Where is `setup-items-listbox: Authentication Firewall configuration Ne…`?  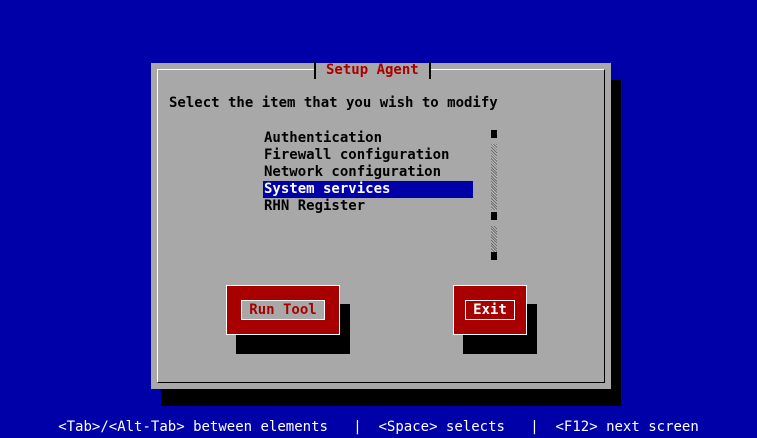
setup-items-listbox: Authentication Firewall configuration Ne… is located at coordinates (368, 172).